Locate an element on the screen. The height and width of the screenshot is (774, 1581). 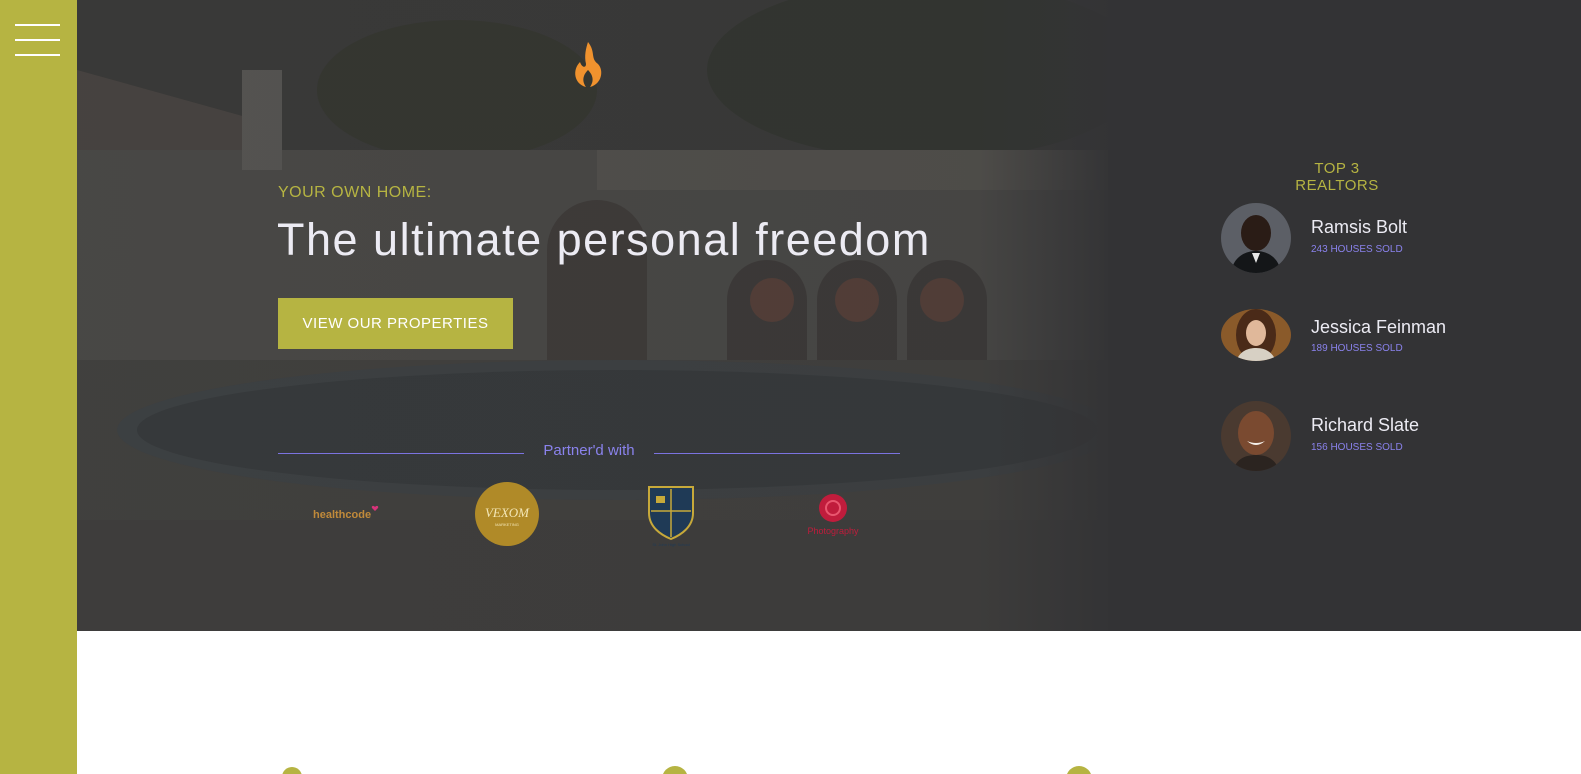
realtor-card: Richard Slate 156 HOUSES SOLD is located at coordinates (1371, 436).